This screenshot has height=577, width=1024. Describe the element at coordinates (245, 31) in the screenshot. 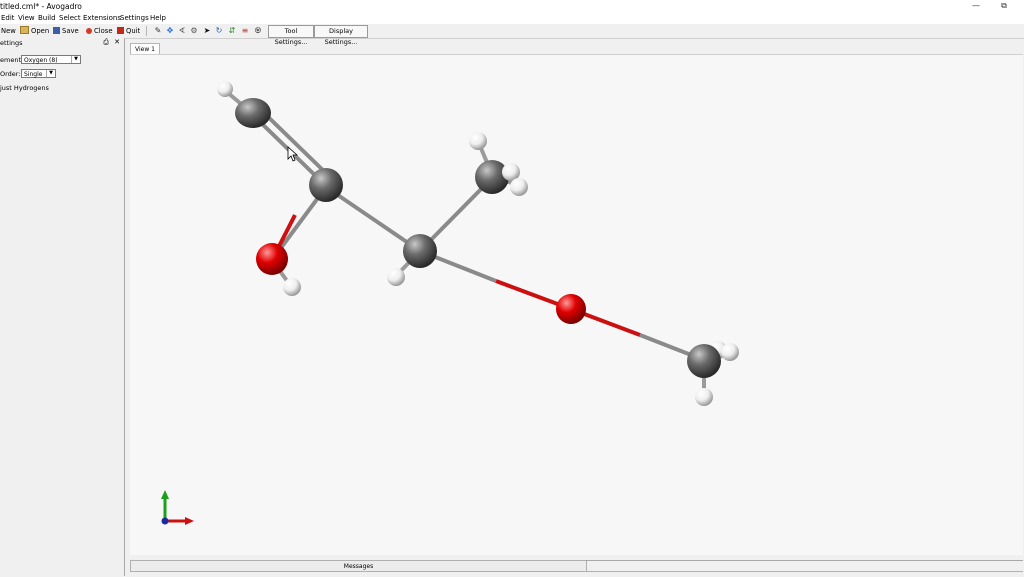

I see `align-tool-icon: ≡` at that location.